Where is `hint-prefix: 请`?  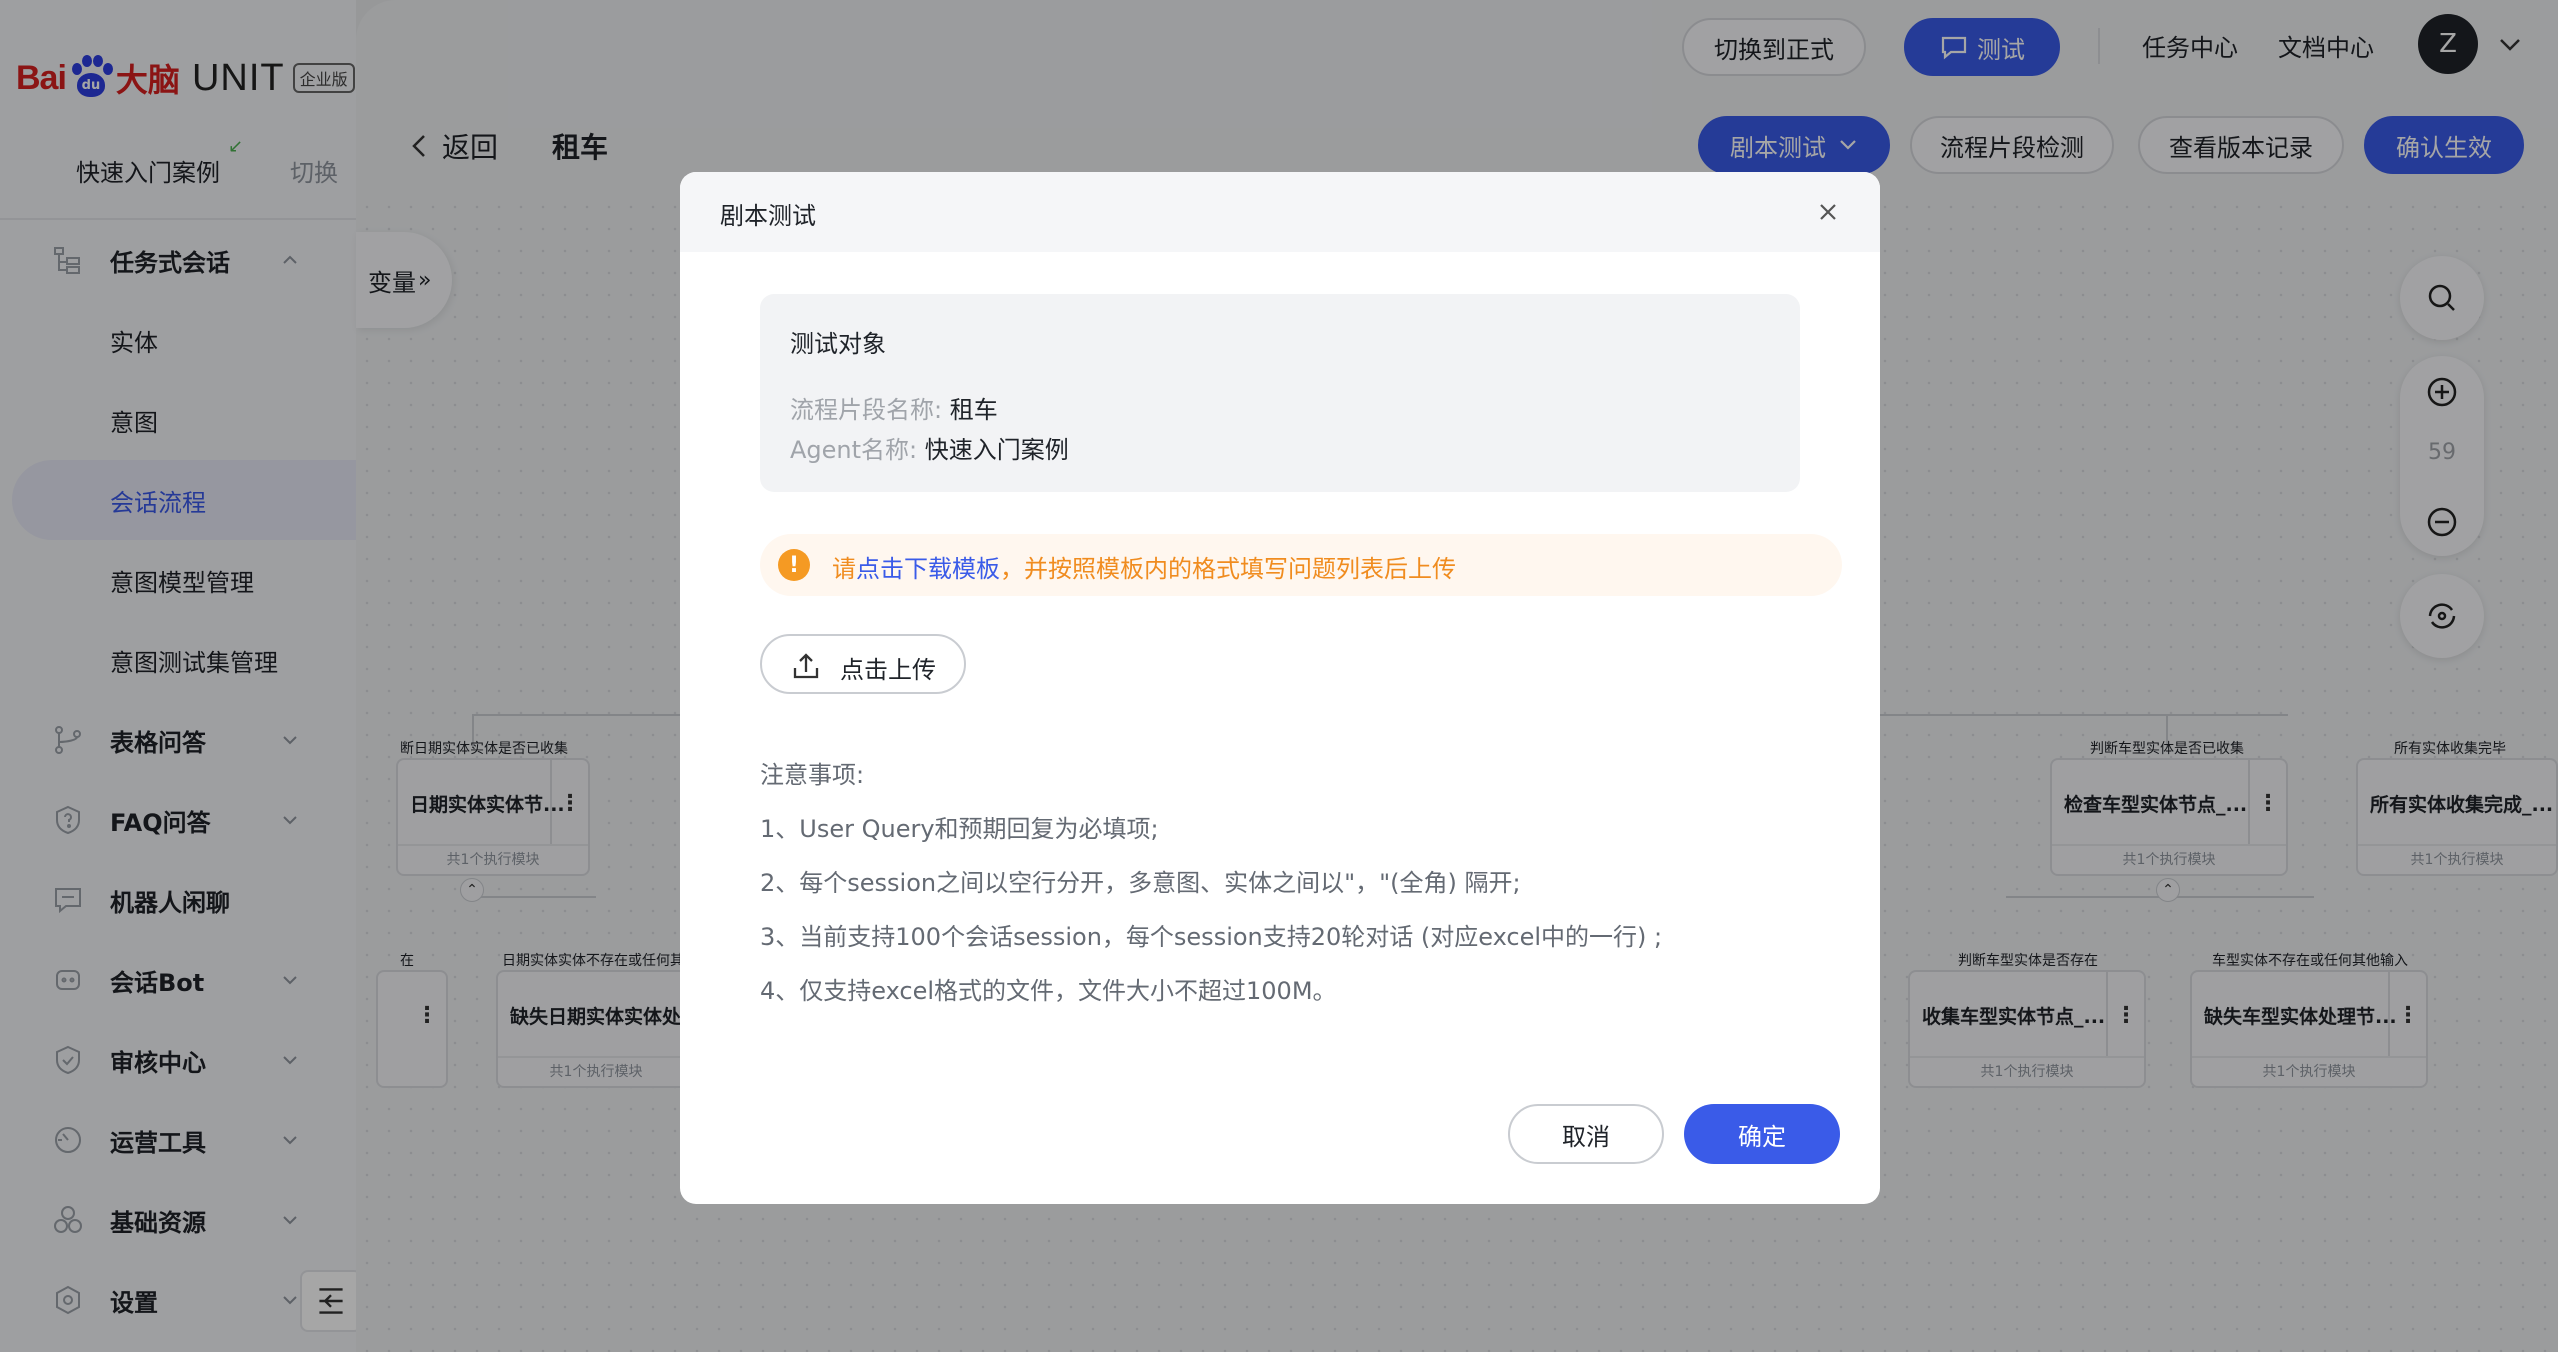 hint-prefix: 请 is located at coordinates (844, 569).